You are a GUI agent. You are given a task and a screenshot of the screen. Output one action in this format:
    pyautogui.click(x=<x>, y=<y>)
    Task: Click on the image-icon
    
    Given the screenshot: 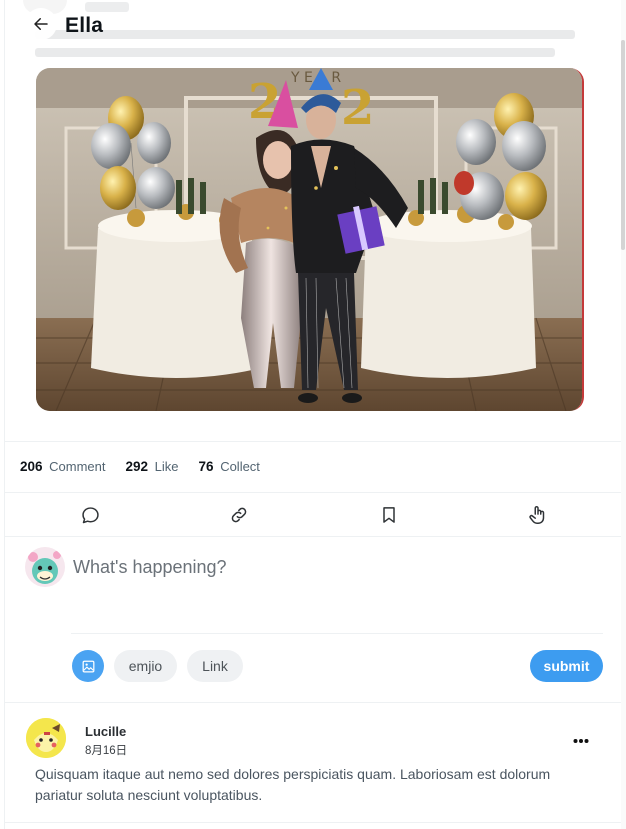 What is the action you would take?
    pyautogui.click(x=88, y=666)
    